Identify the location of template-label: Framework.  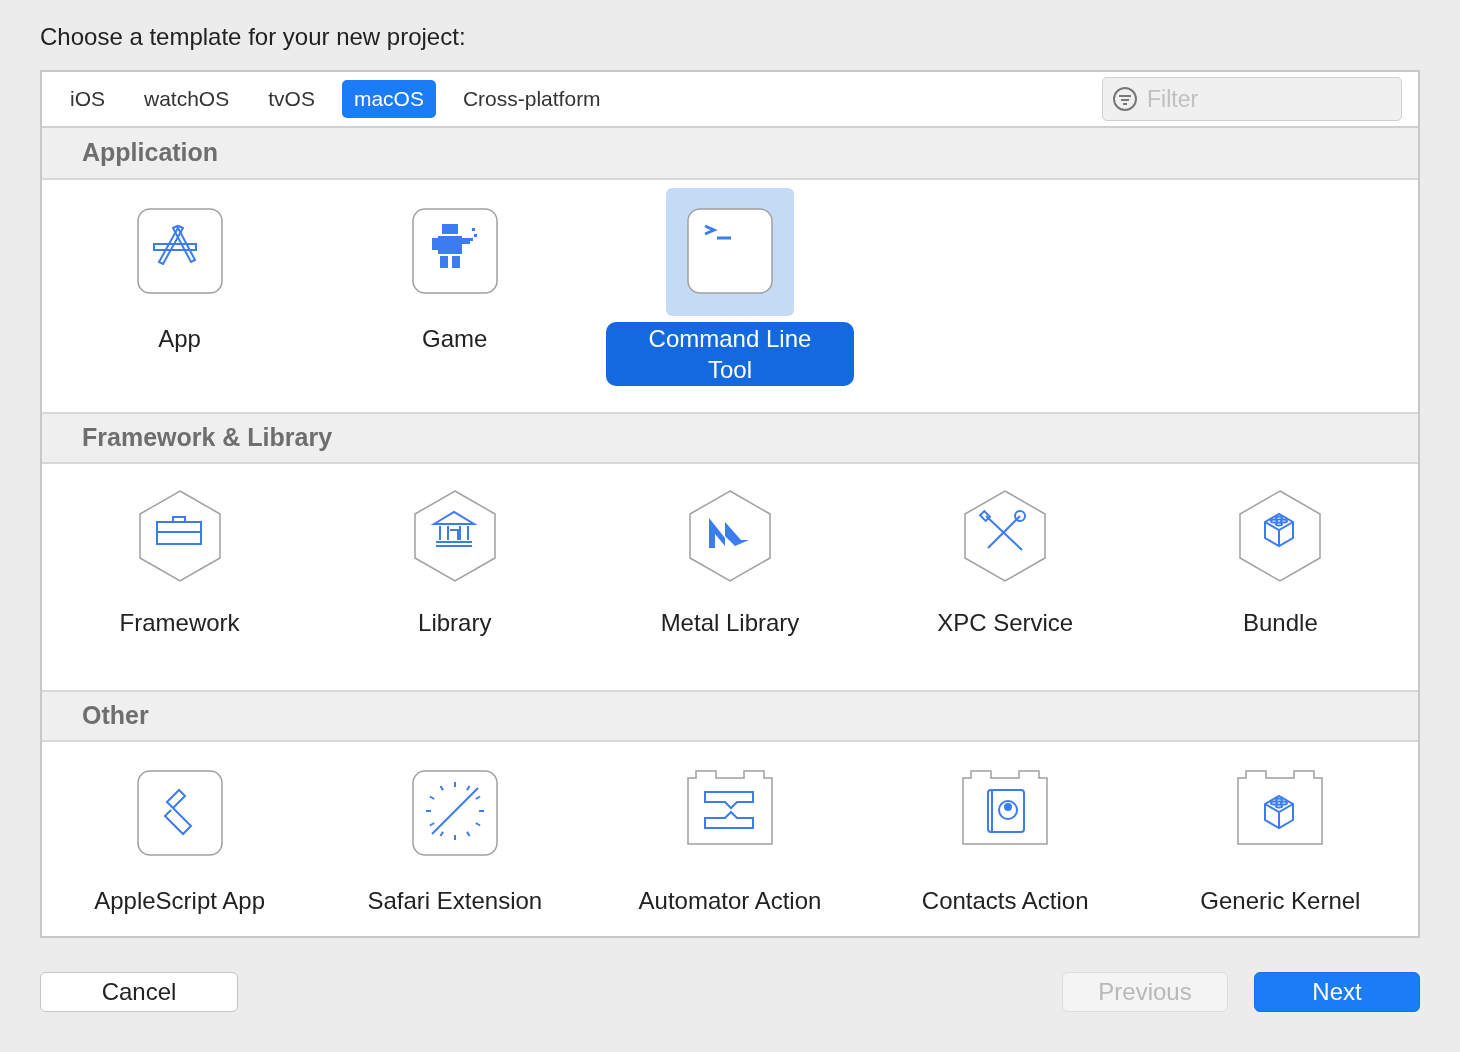
(179, 623).